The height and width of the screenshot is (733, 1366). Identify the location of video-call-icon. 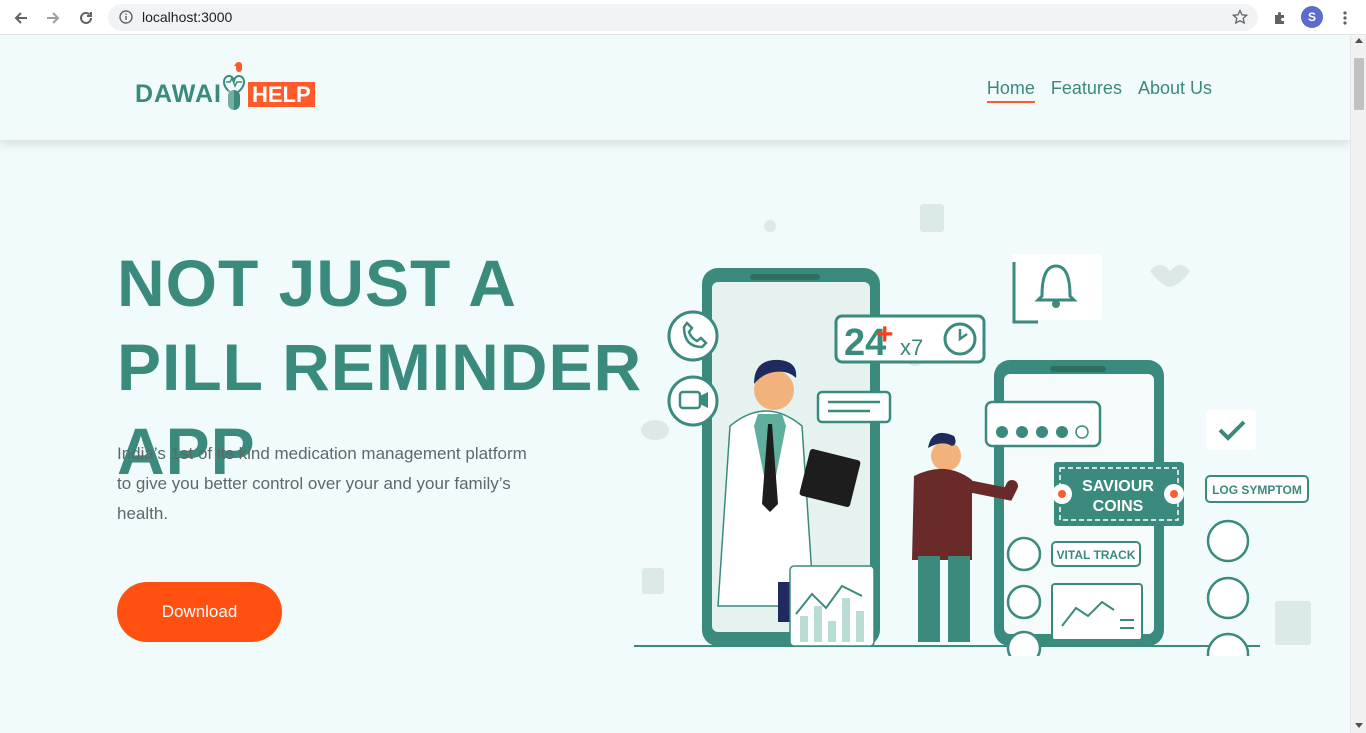
(693, 401).